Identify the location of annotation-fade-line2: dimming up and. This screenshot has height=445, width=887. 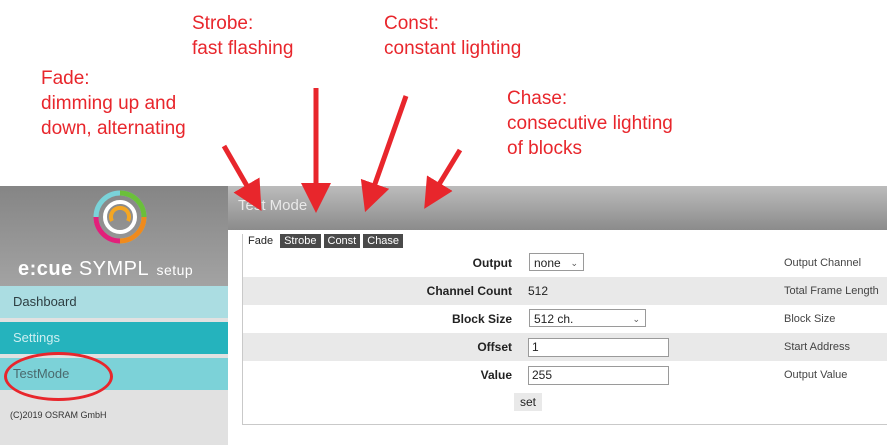
(109, 103).